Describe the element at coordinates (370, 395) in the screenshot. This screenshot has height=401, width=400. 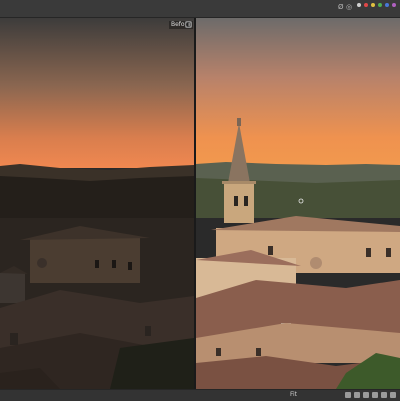
I see `bottom-tools` at that location.